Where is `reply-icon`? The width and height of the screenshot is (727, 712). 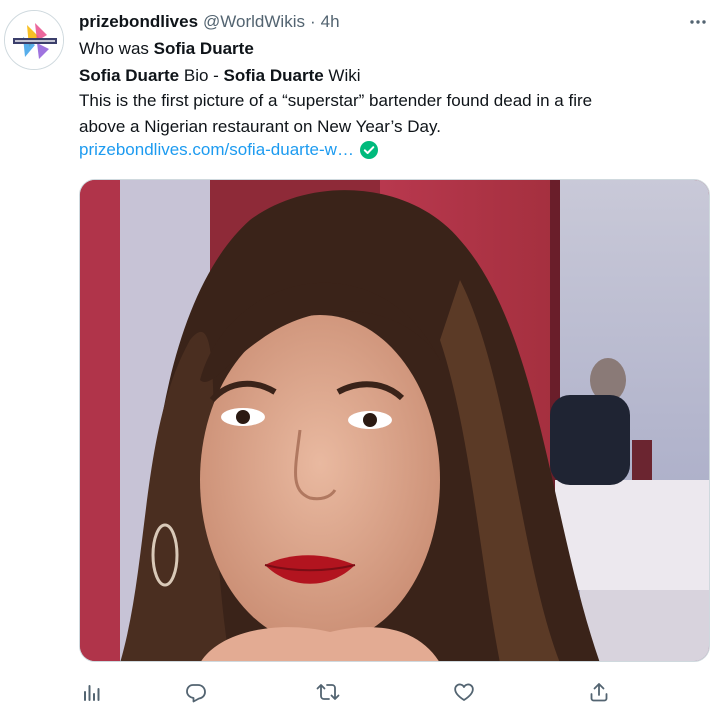 reply-icon is located at coordinates (196, 693).